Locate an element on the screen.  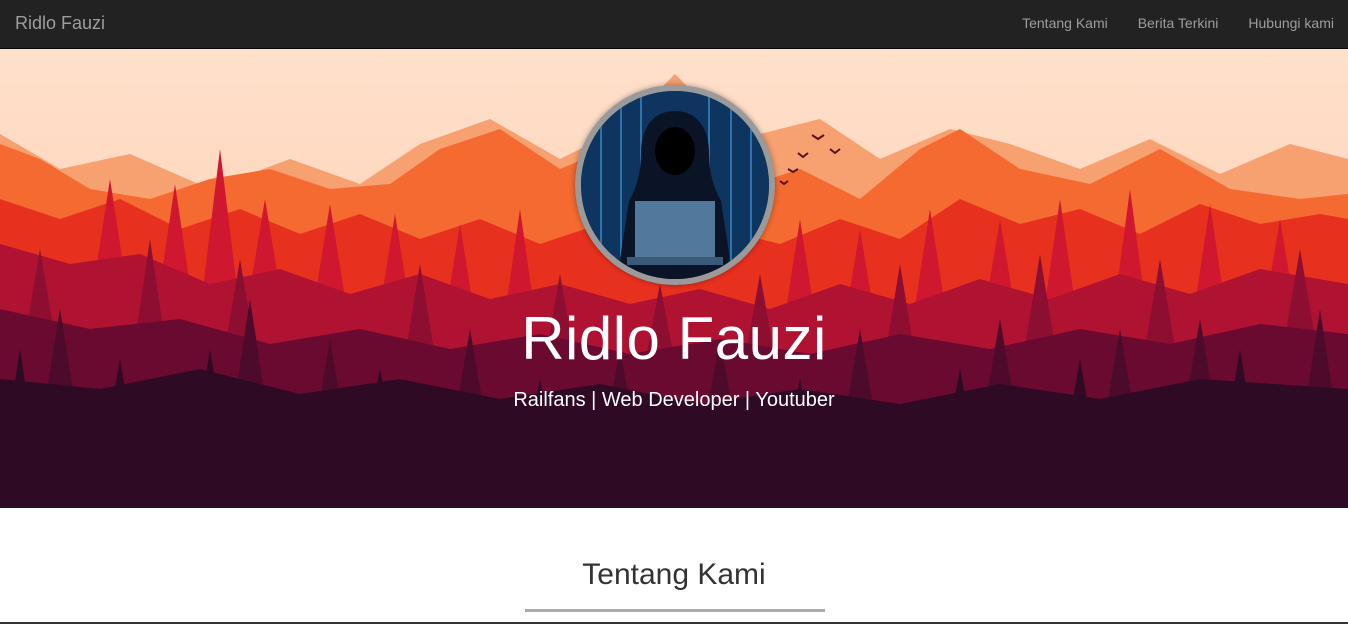
section-divider is located at coordinates (675, 610).